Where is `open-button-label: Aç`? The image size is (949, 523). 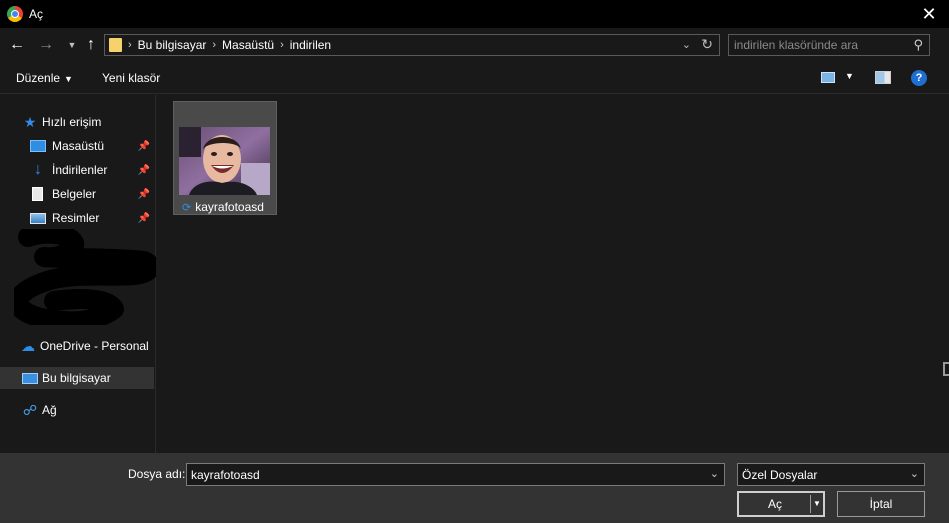 open-button-label: Aç is located at coordinates (774, 504).